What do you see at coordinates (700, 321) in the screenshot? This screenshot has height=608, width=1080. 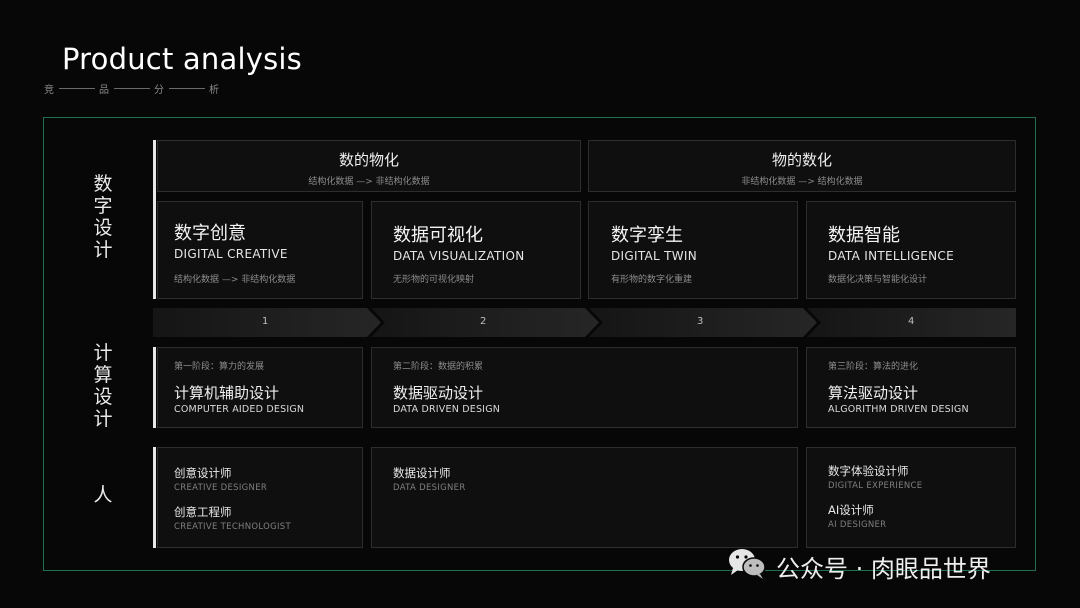 I see `step-number: 3` at bounding box center [700, 321].